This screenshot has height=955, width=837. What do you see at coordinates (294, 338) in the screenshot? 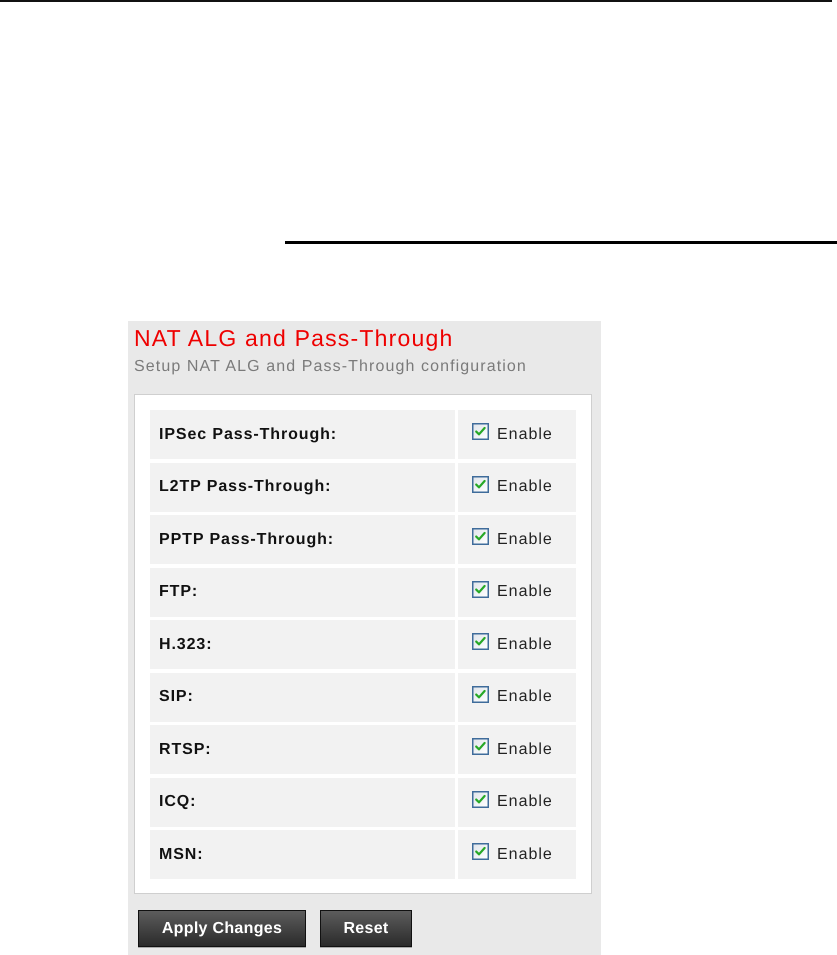
I see `panel-title: NAT ALG and Pass-Through` at bounding box center [294, 338].